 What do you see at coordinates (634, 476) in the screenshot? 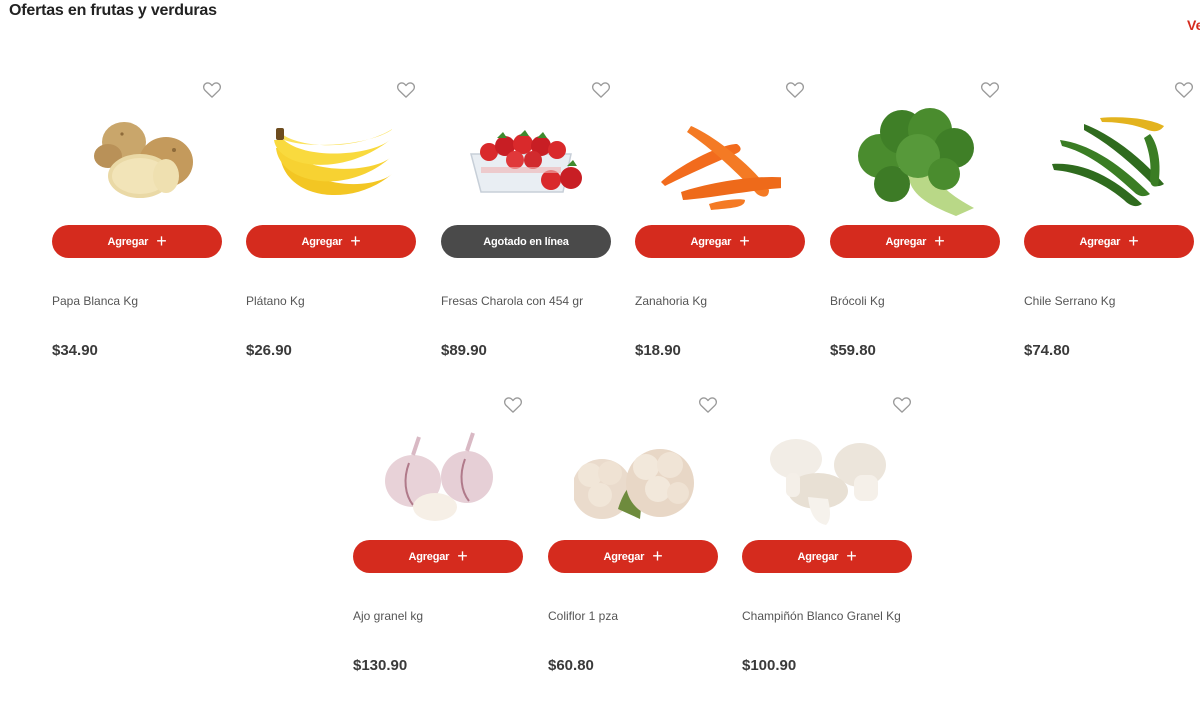
I see `product-image-cauliflower` at bounding box center [634, 476].